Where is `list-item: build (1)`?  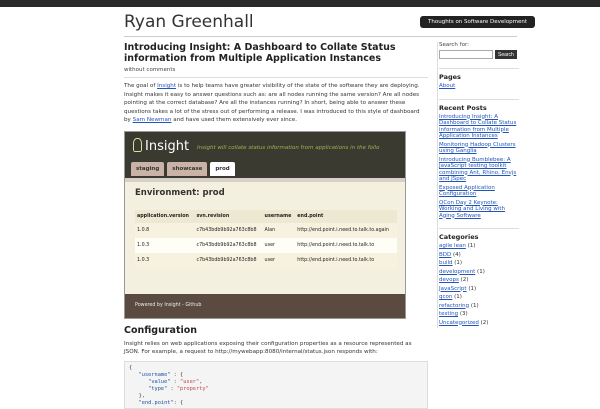
list-item: build (1) is located at coordinates (479, 263).